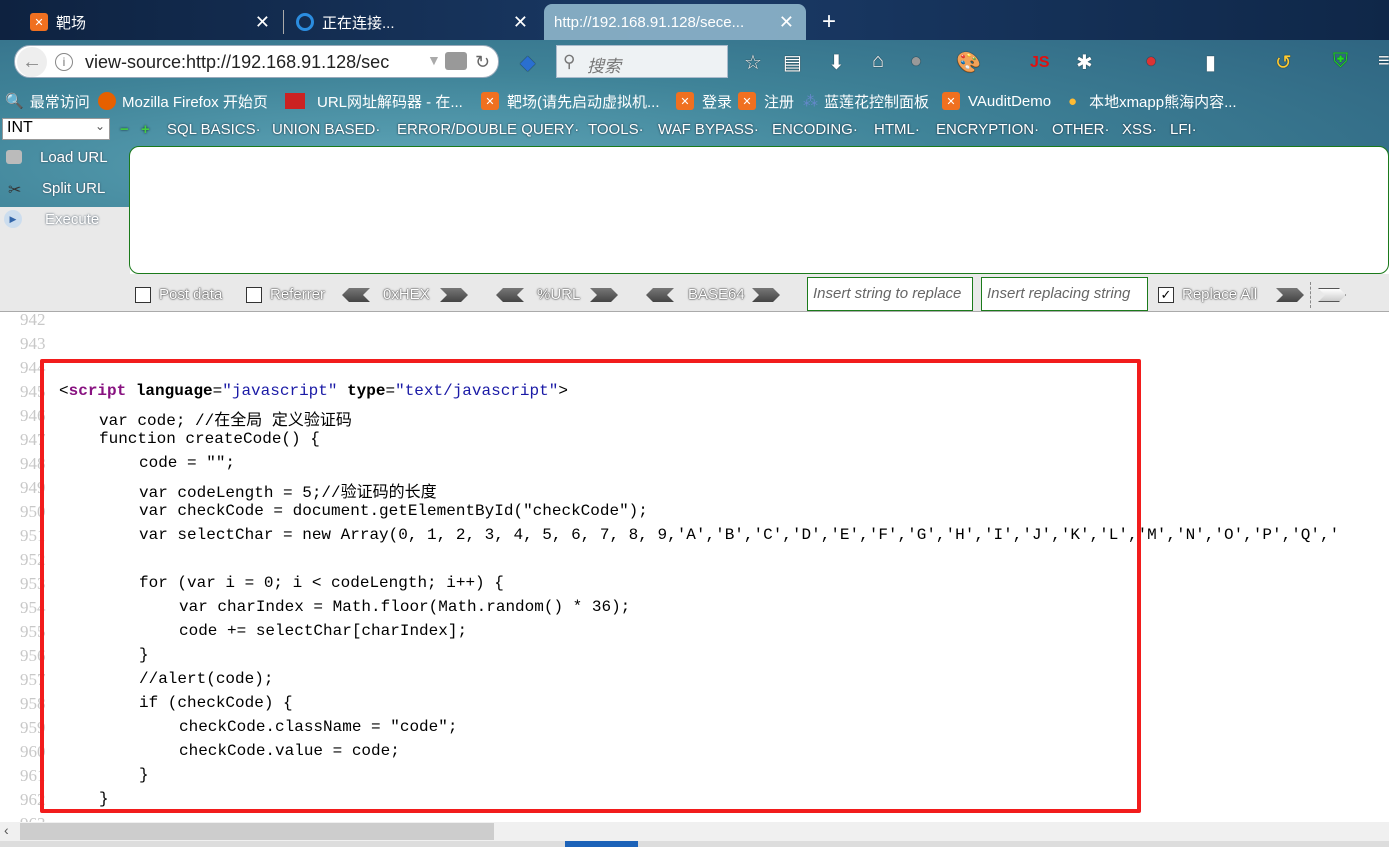  I want to click on tab-connecting: 正在连接... ✕, so click(413, 22).